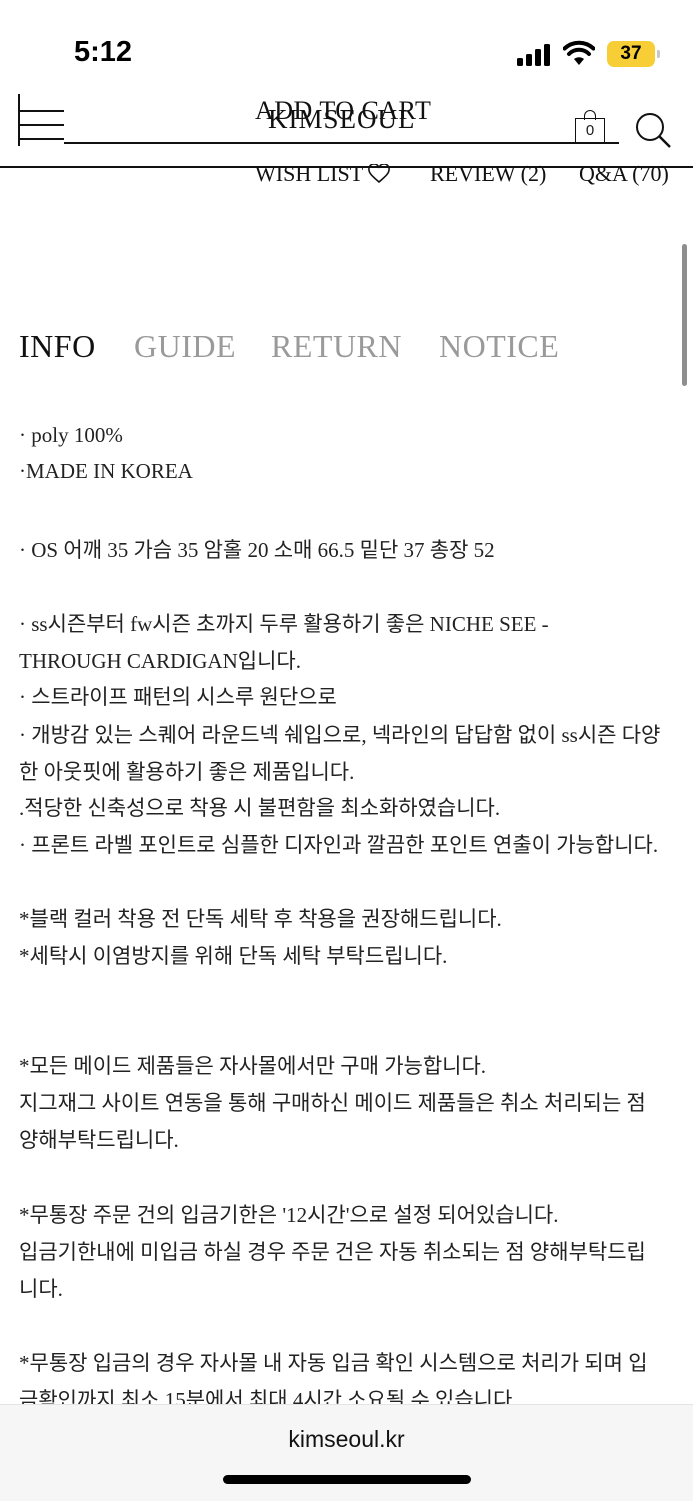 The image size is (693, 1501). What do you see at coordinates (653, 129) in the screenshot?
I see `search-icon` at bounding box center [653, 129].